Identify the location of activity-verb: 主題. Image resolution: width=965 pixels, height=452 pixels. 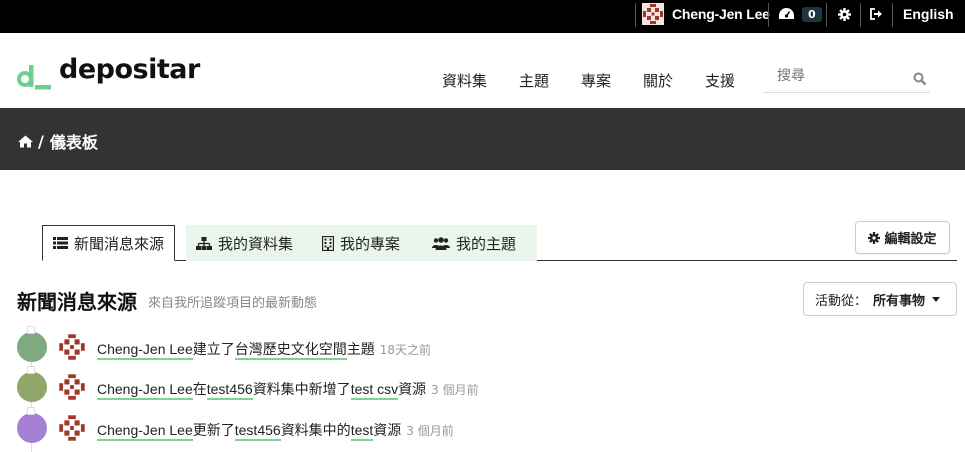
(360, 349).